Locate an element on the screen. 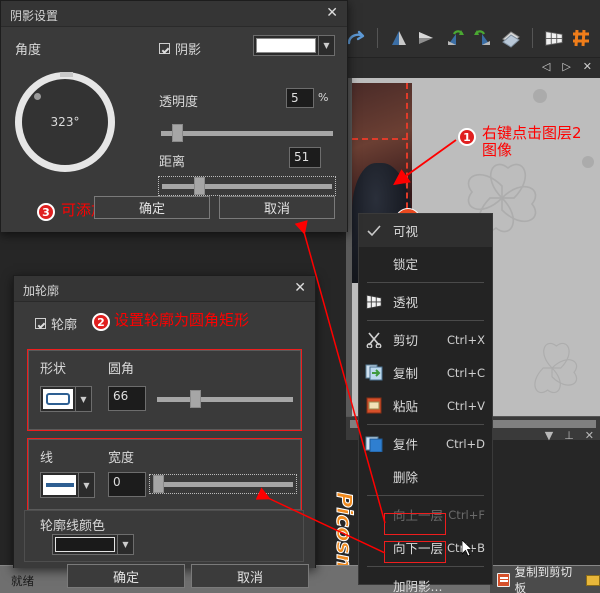 Image resolution: width=600 pixels, height=593 pixels. corner-input: 66 is located at coordinates (127, 398).